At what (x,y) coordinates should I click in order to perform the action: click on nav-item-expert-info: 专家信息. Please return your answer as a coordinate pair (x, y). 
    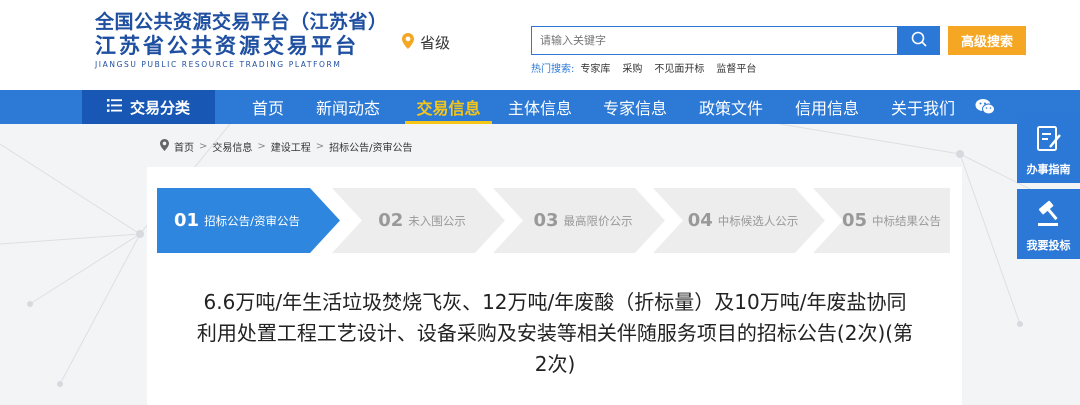
    Looking at the image, I should click on (635, 107).